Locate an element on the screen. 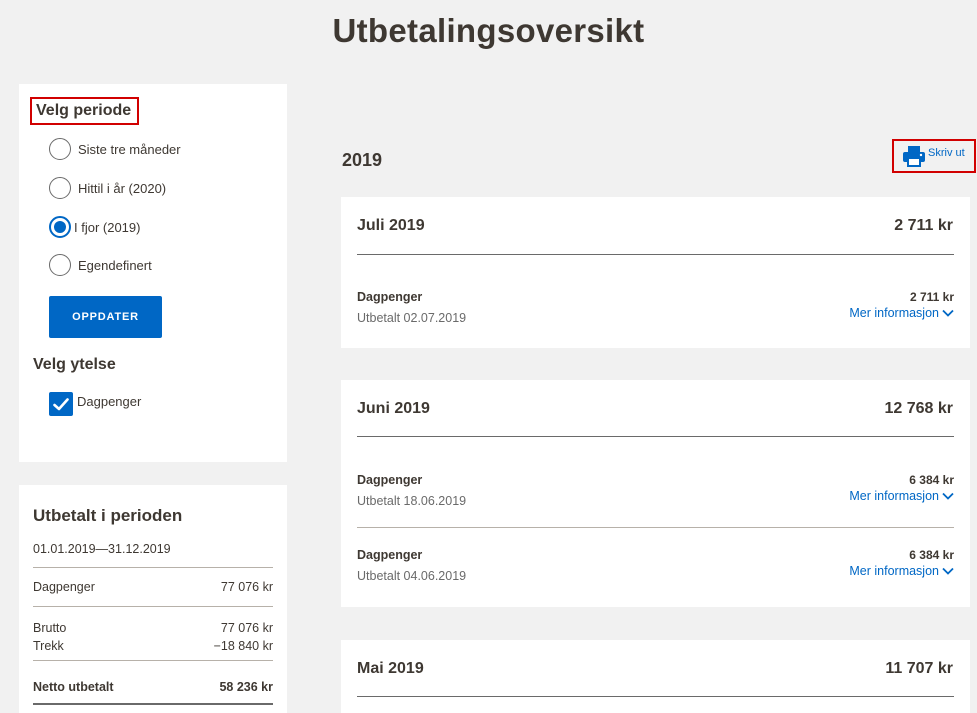 The width and height of the screenshot is (977, 713). period-heading: Velg periode is located at coordinates (85, 111).